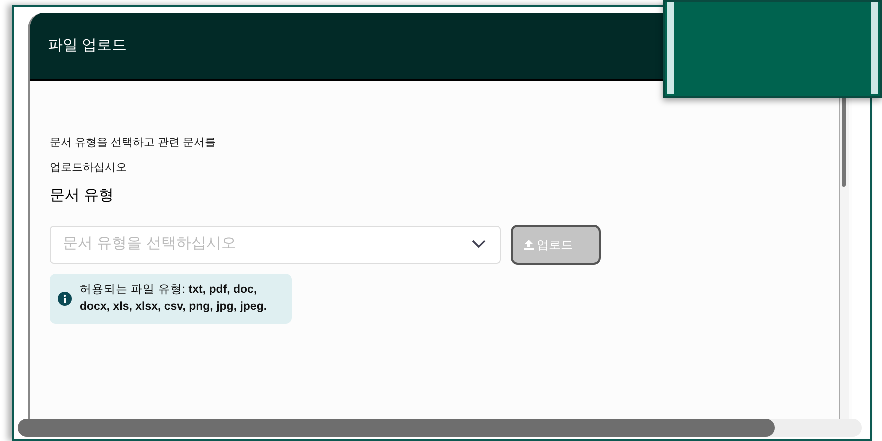 Image resolution: width=882 pixels, height=441 pixels. What do you see at coordinates (844, 141) in the screenshot?
I see `scrollbar-thumb` at bounding box center [844, 141].